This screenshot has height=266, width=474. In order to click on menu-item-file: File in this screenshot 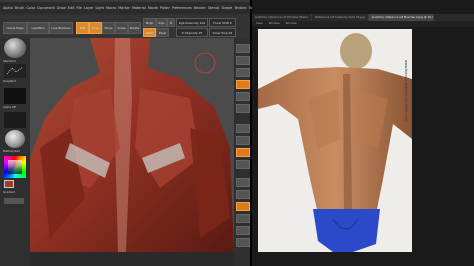, I will do `click(79, 8)`.